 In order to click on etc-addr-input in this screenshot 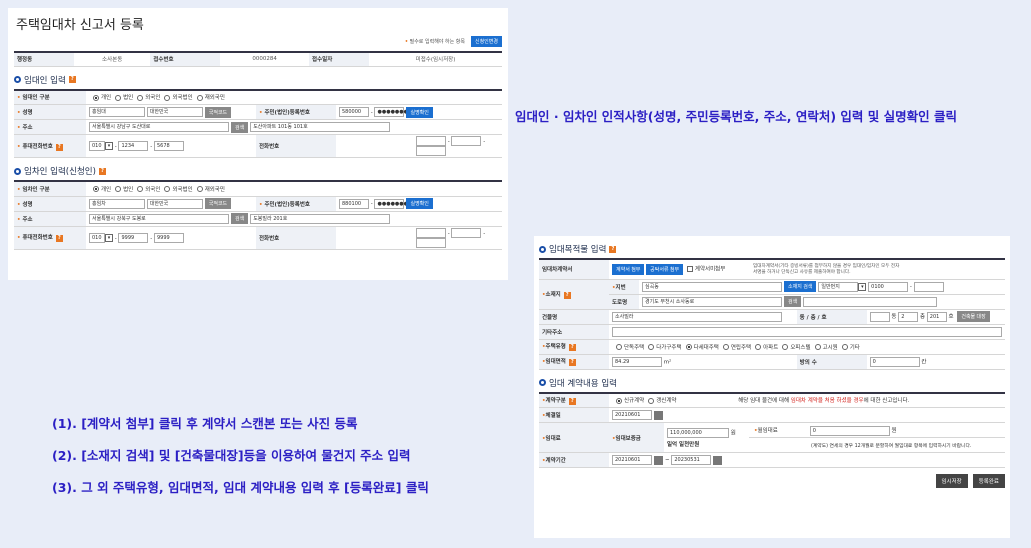, I will do `click(807, 331)`.